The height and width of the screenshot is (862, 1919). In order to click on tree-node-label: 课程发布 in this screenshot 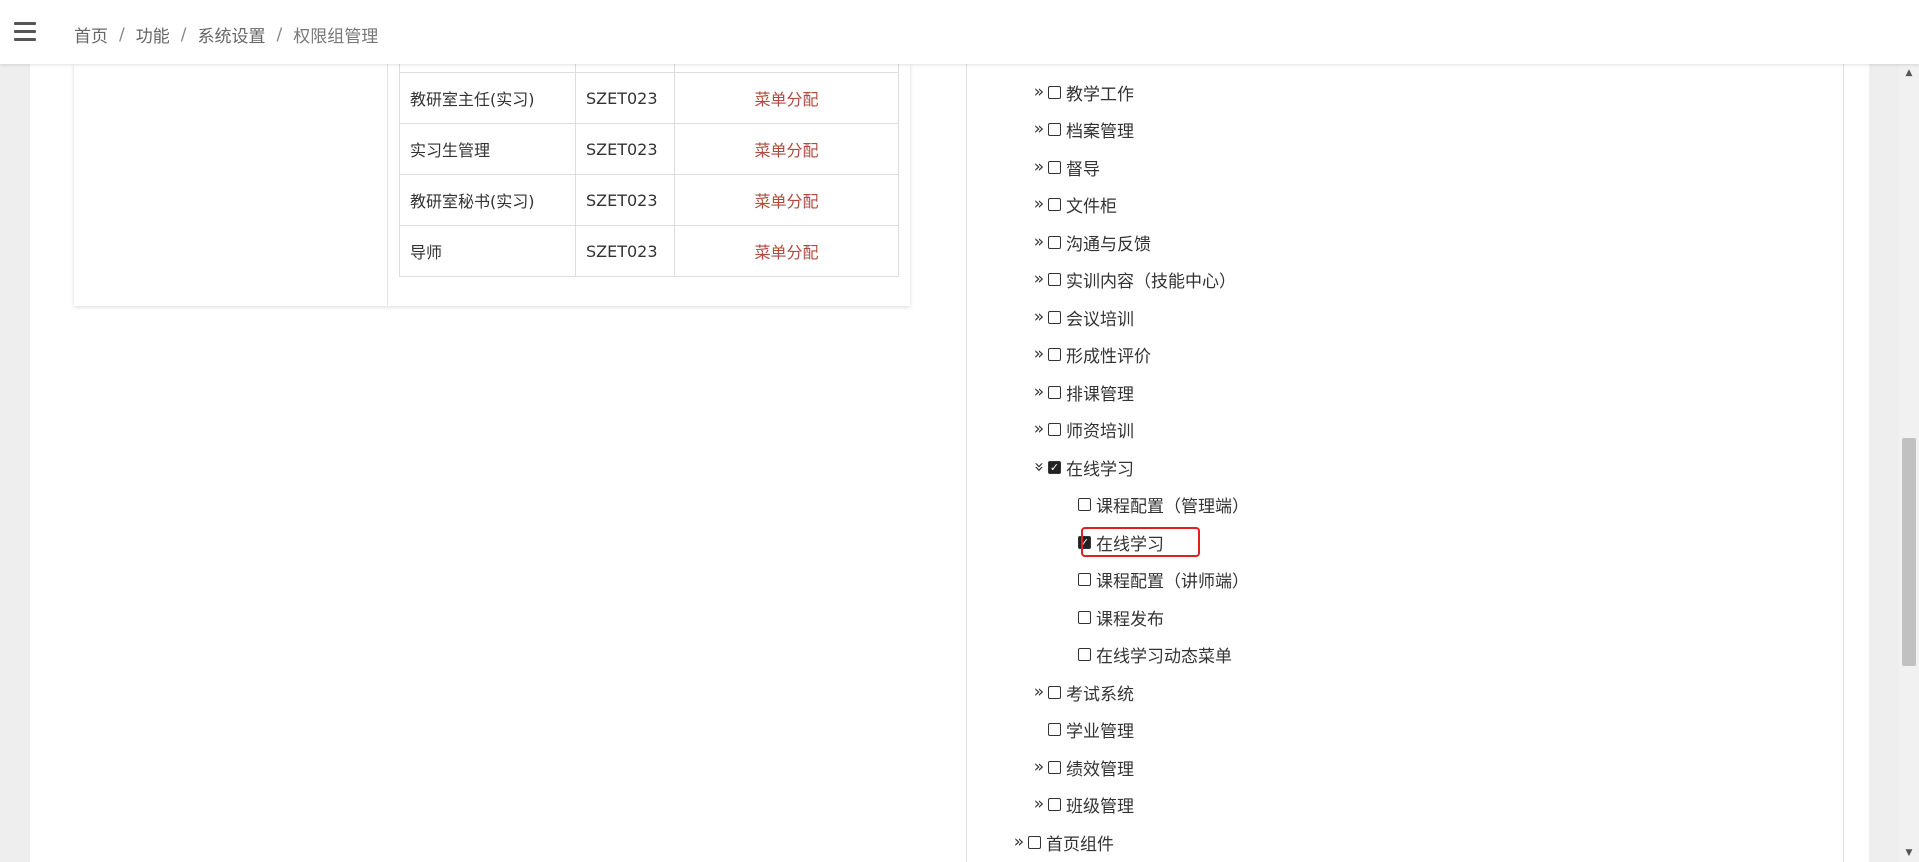, I will do `click(1130, 617)`.